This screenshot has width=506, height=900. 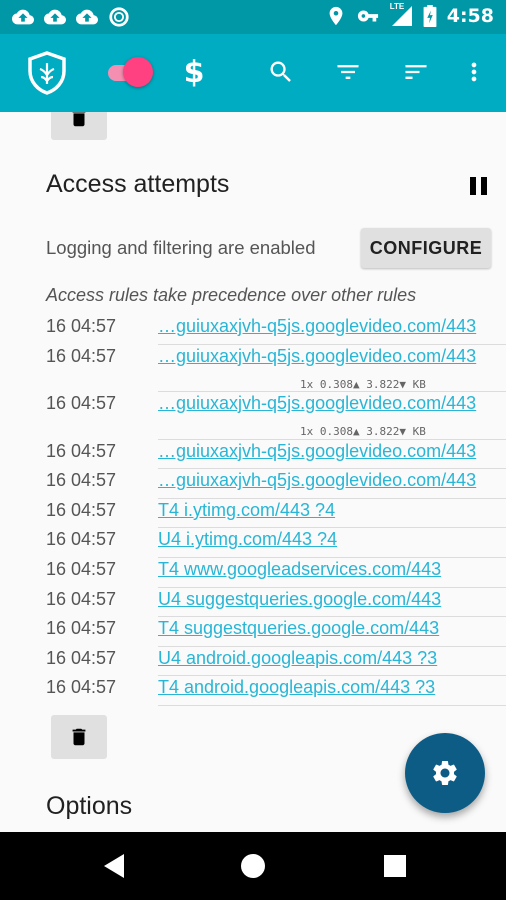 I want to click on settings-fab, so click(x=445, y=773).